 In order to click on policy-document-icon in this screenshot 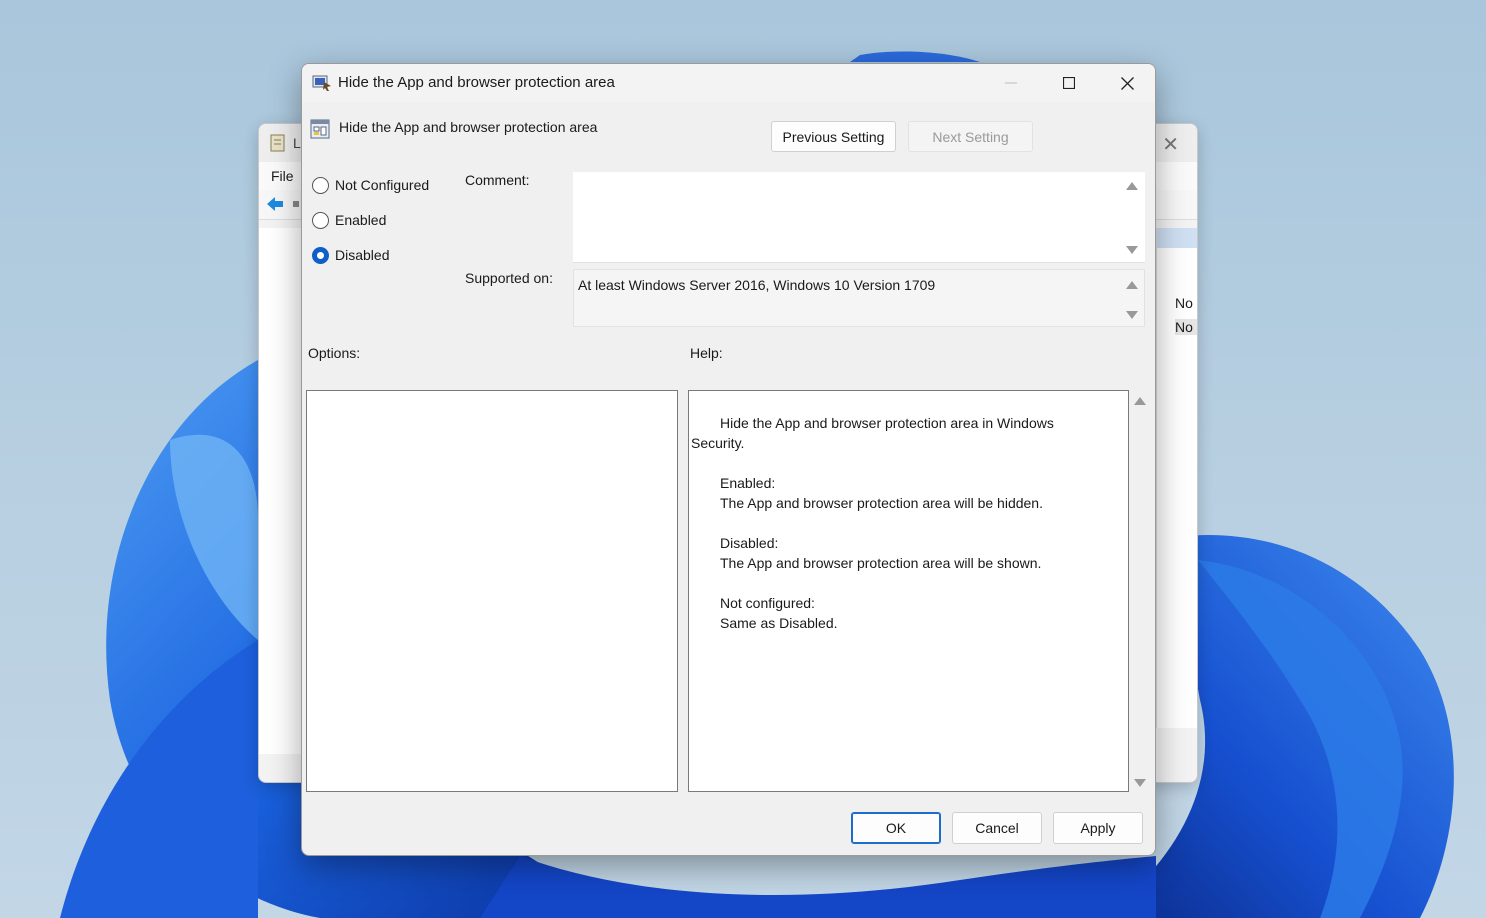, I will do `click(320, 129)`.